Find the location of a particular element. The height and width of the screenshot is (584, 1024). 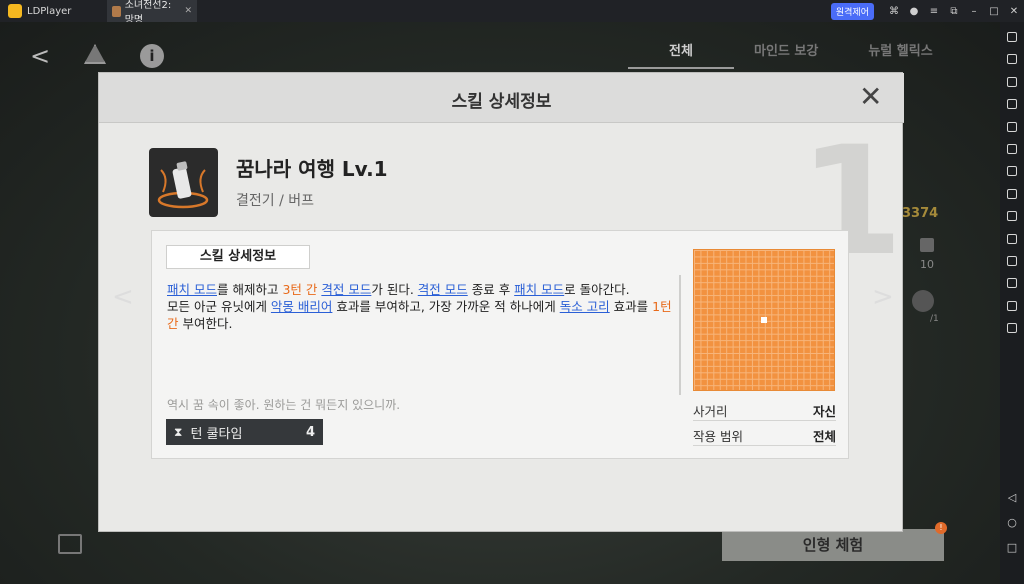

cooldown-label: 턴 쿨타임 is located at coordinates (216, 434).